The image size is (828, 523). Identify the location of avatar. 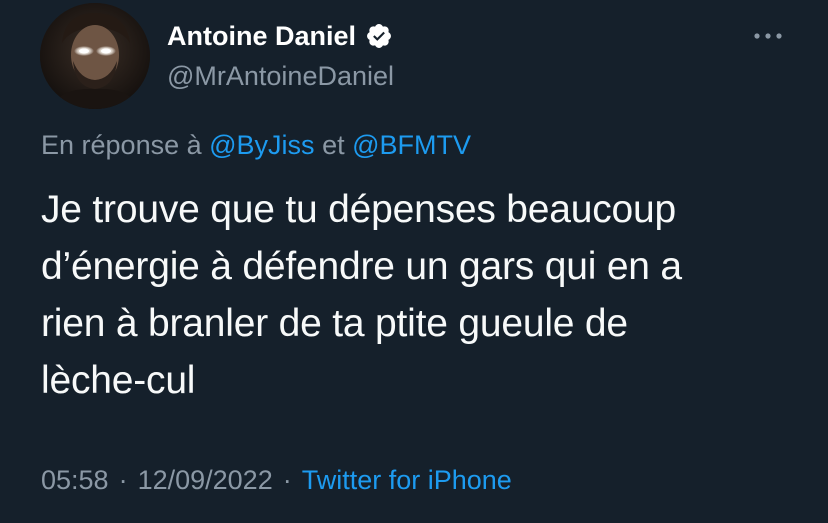
(95, 56).